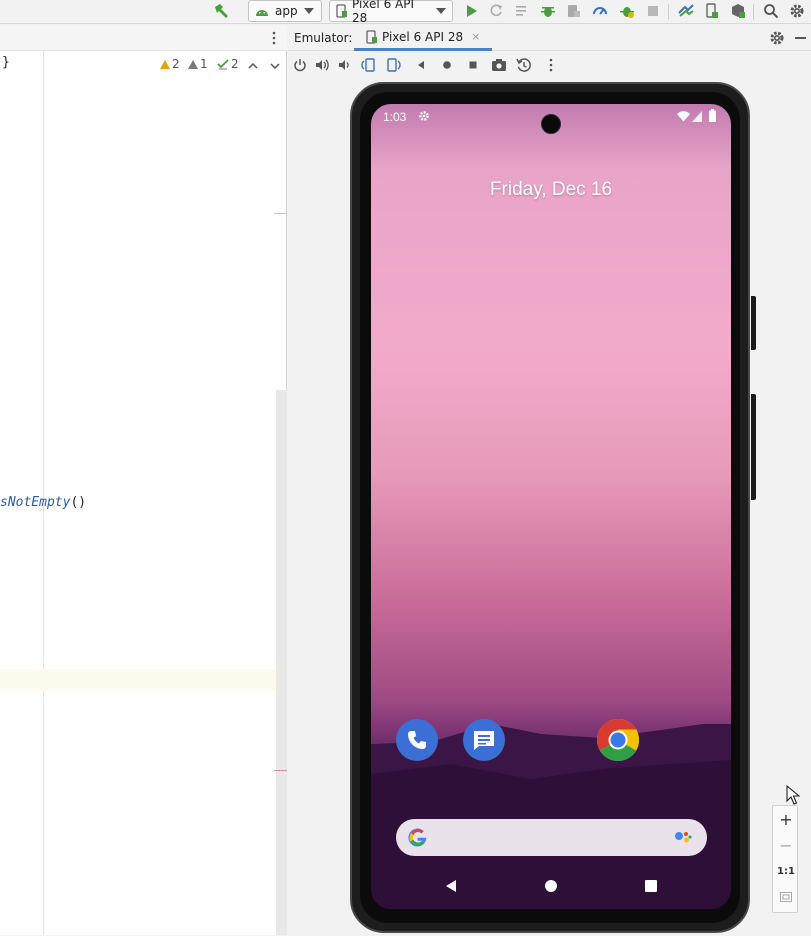 The height and width of the screenshot is (936, 811). Describe the element at coordinates (683, 118) in the screenshot. I see `wifi-icon` at that location.